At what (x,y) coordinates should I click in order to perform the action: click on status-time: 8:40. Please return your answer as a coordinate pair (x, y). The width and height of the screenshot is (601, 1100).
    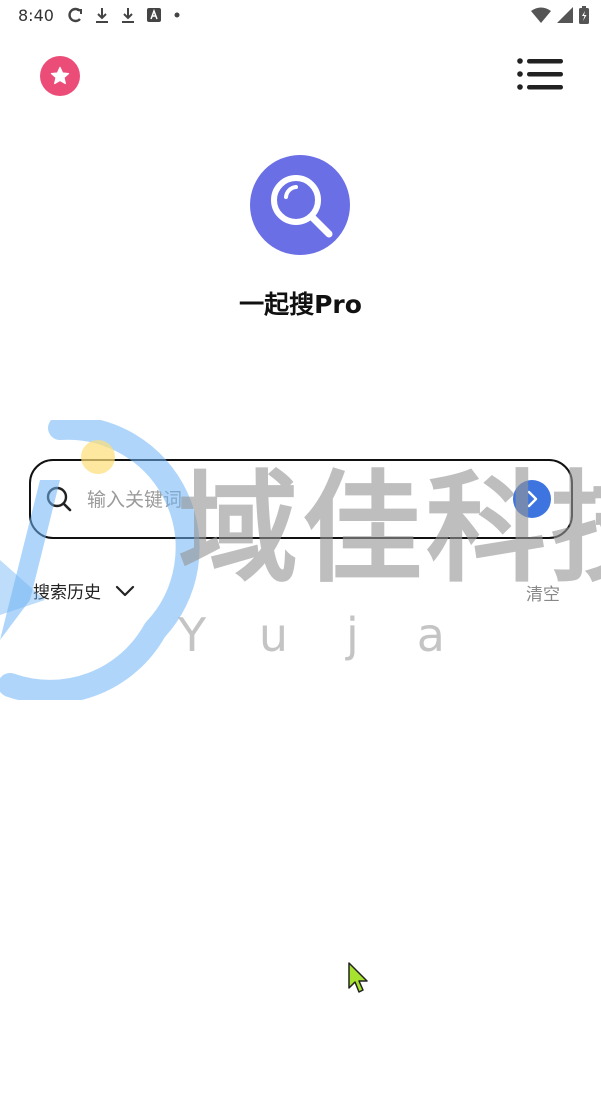
    Looking at the image, I should click on (36, 15).